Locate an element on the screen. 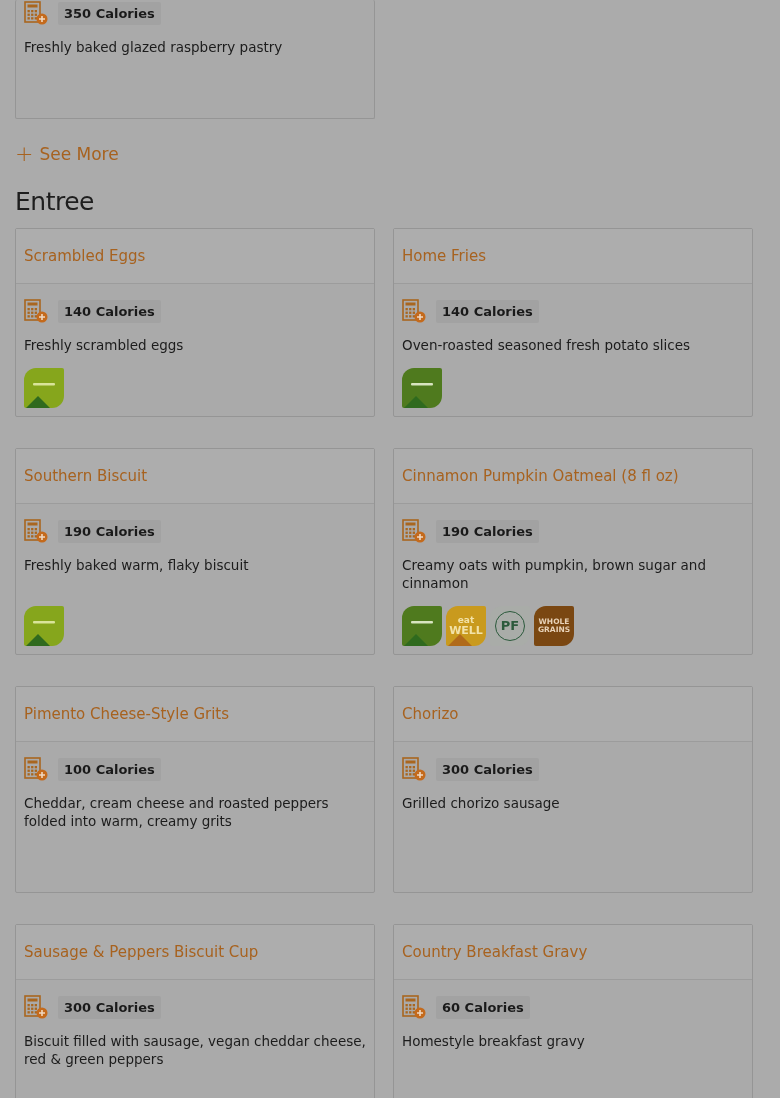 This screenshot has height=1098, width=780. see-more-link: + See More is located at coordinates (67, 154).